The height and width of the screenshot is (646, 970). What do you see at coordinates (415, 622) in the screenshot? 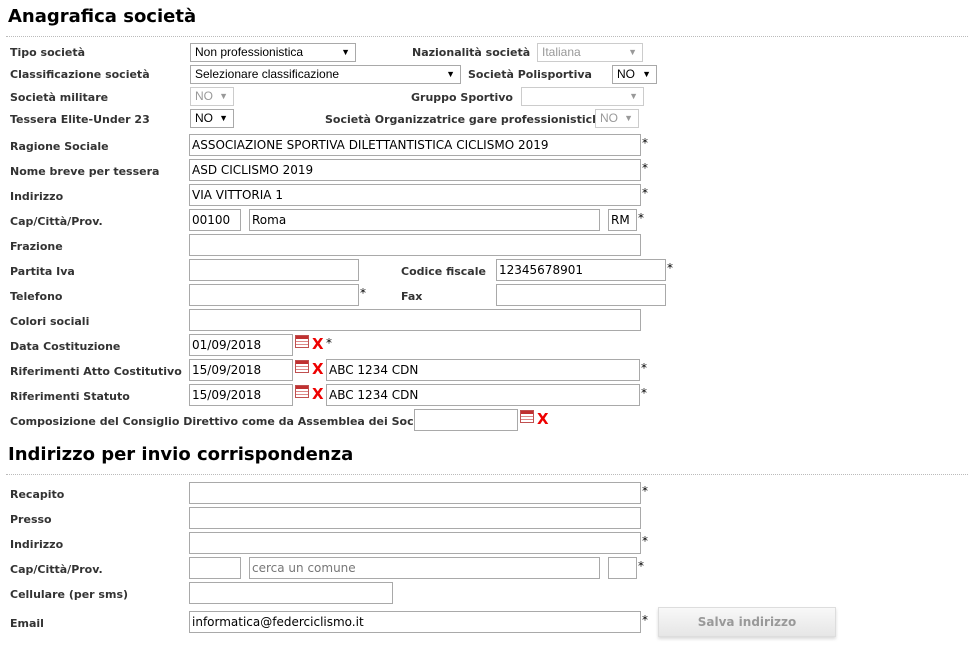
I see `email-input: informatica@federciclismo.it` at bounding box center [415, 622].